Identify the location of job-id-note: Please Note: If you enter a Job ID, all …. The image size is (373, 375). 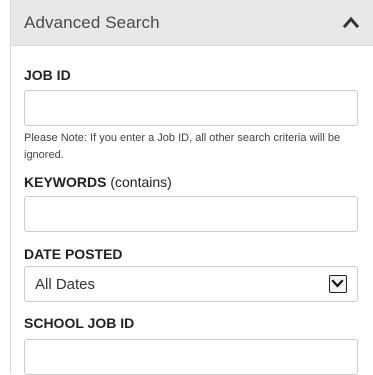
(182, 146).